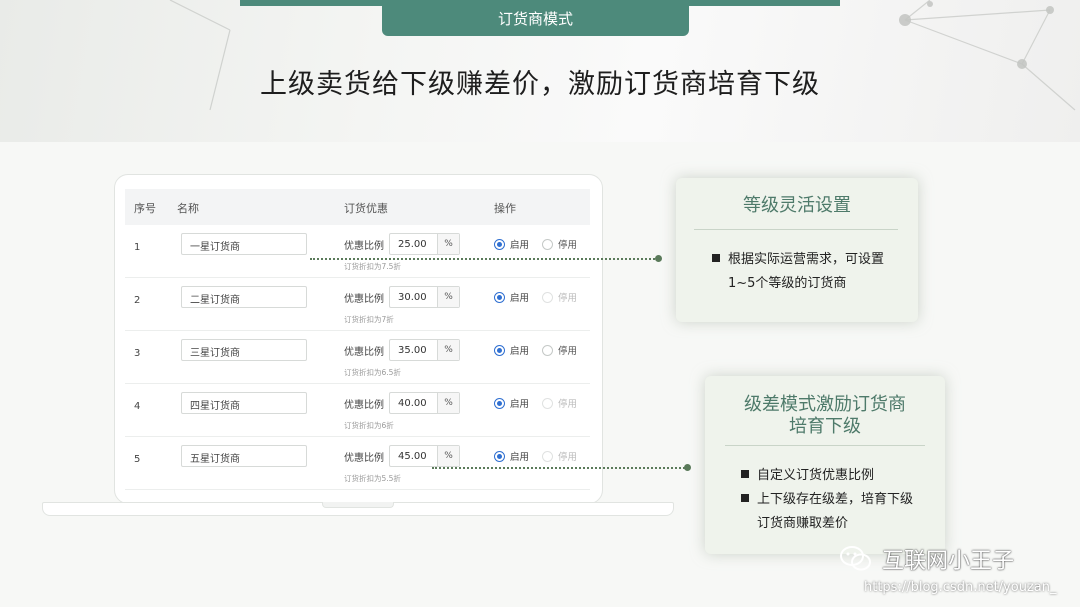 The width and height of the screenshot is (1080, 607). What do you see at coordinates (816, 475) in the screenshot?
I see `bullet-text: 自定义订货优惠比例` at bounding box center [816, 475].